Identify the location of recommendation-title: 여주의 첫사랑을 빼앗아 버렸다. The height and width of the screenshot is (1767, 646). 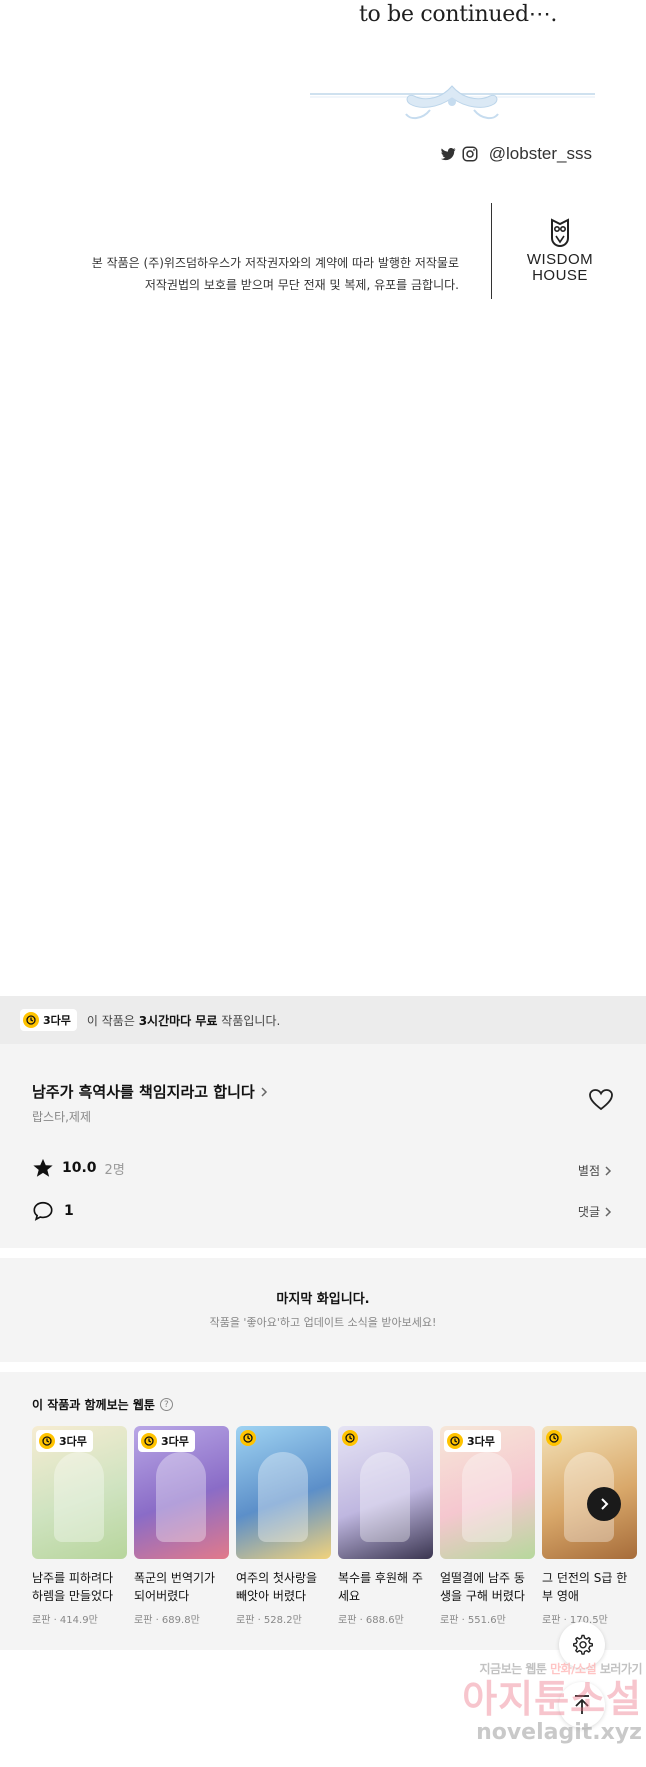
(283, 1587).